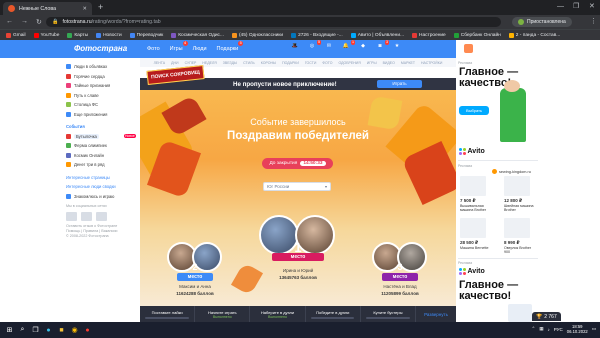 This screenshot has height=338, width=600. Describe the element at coordinates (399, 84) in the screenshot. I see `play-button: Играть` at that location.